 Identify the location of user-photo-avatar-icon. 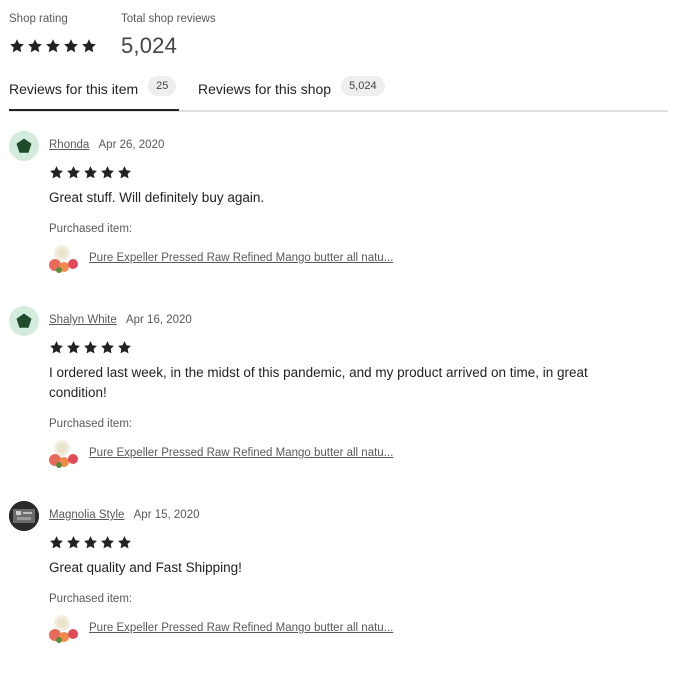
(24, 516).